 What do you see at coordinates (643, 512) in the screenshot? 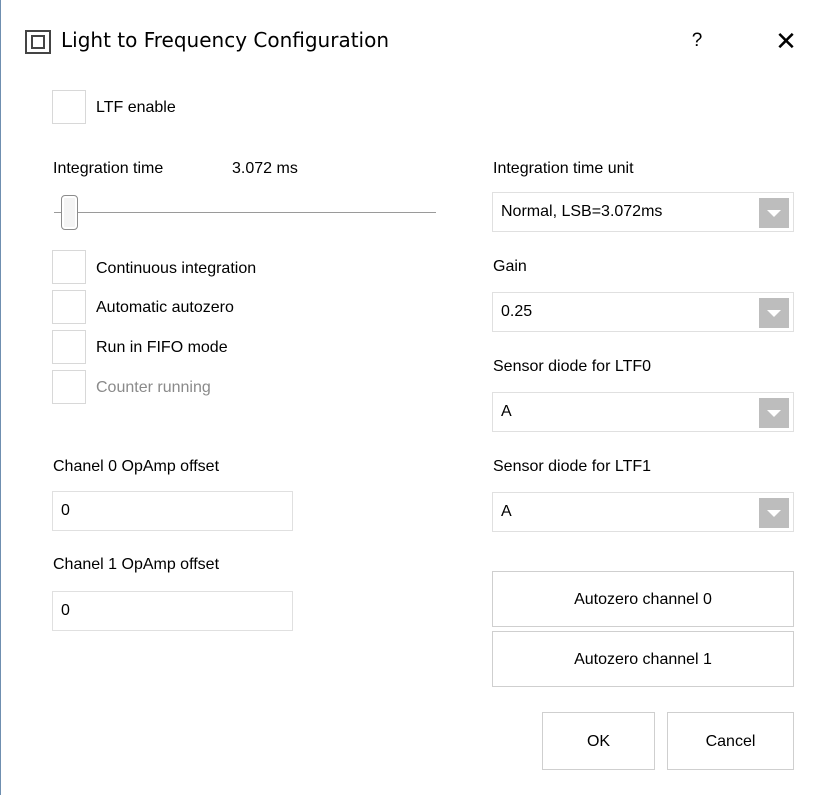
I see `sensor-diode-ltf1-select: A` at bounding box center [643, 512].